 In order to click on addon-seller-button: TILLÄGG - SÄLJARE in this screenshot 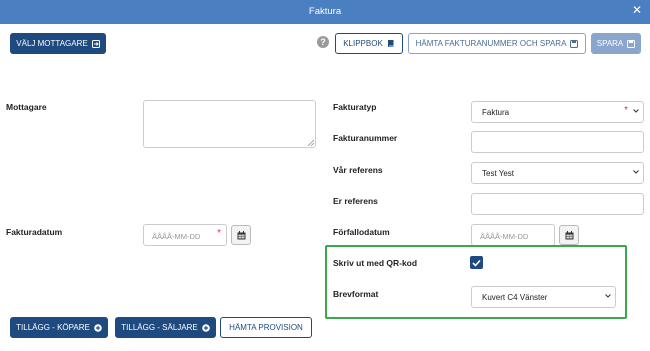, I will do `click(165, 327)`.